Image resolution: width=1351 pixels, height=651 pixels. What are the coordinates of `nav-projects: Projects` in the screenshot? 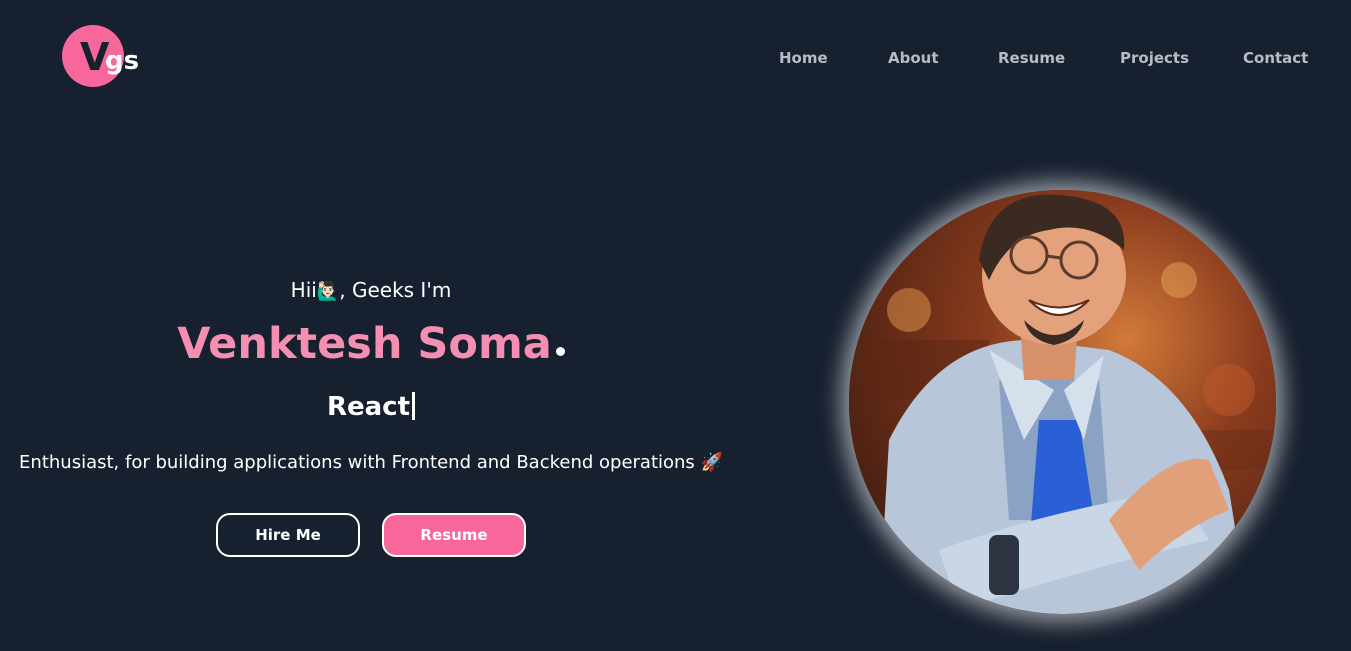 It's located at (1154, 58).